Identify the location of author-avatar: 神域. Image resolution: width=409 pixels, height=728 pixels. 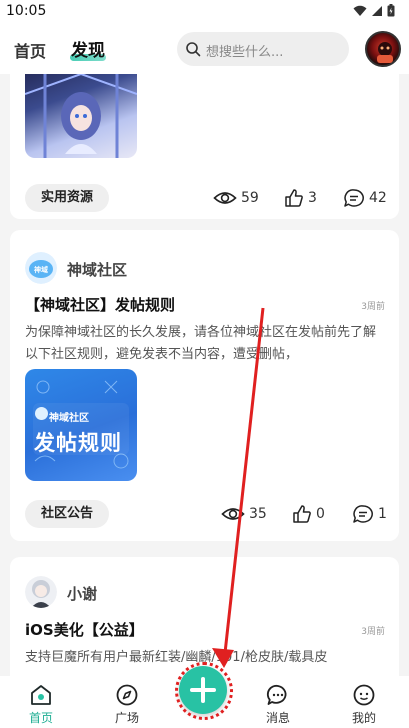
(41, 268).